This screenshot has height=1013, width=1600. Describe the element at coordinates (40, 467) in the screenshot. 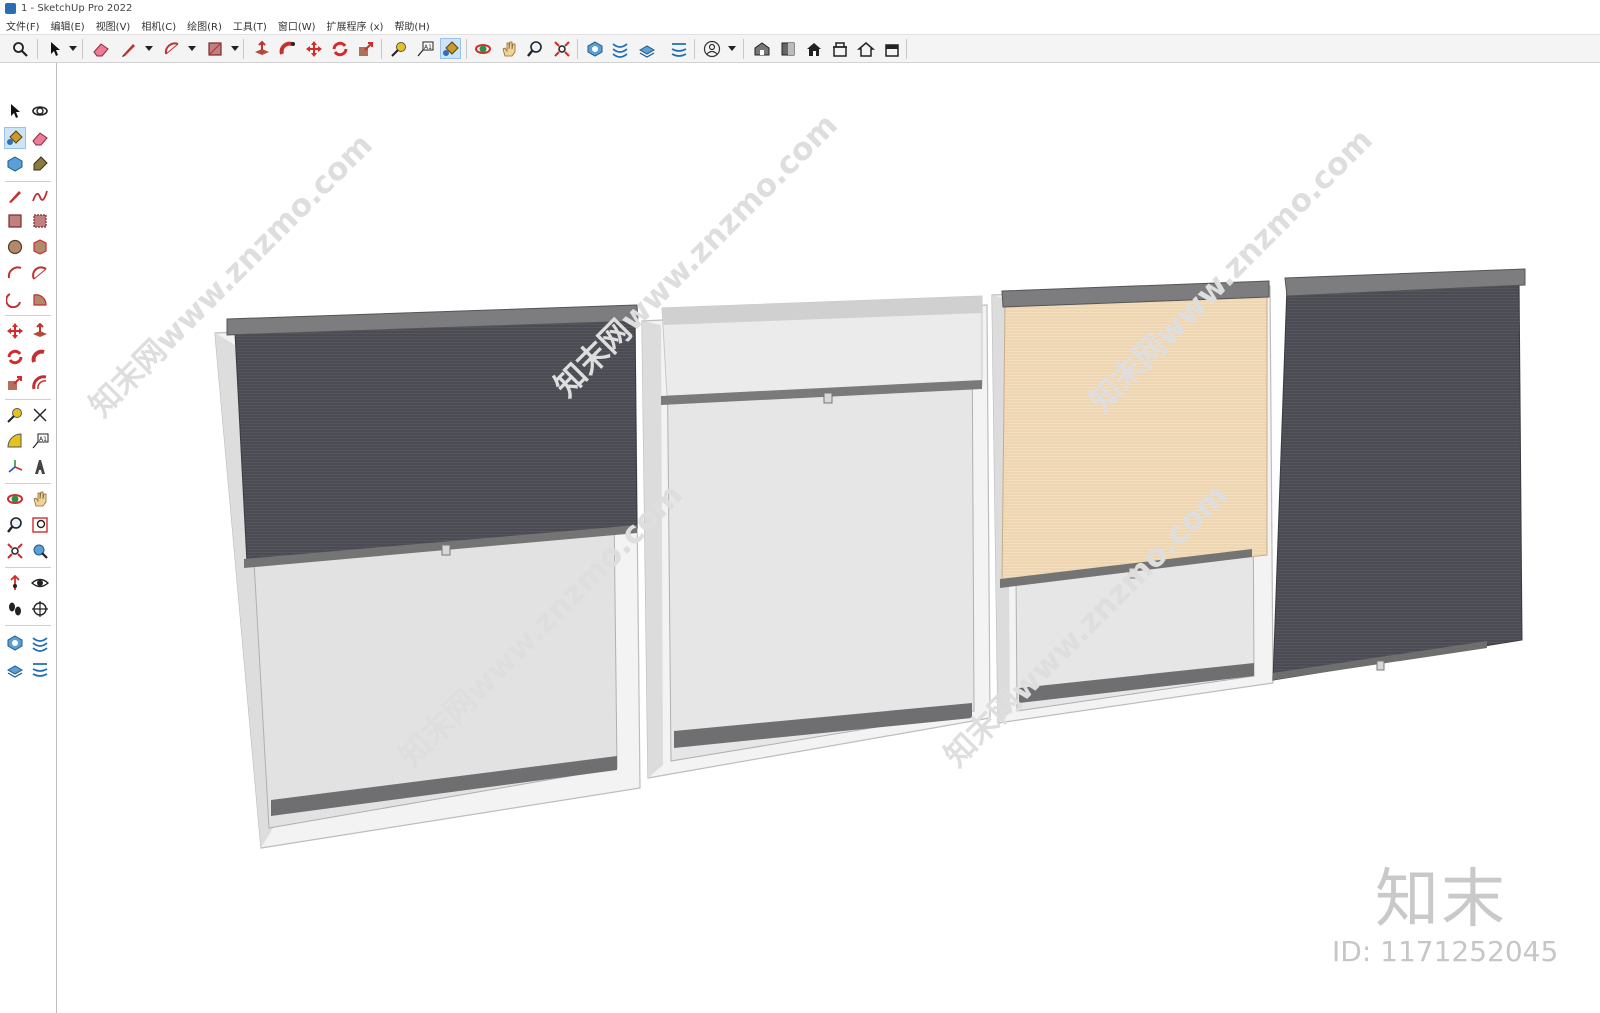

I see `3d-text-icon` at that location.